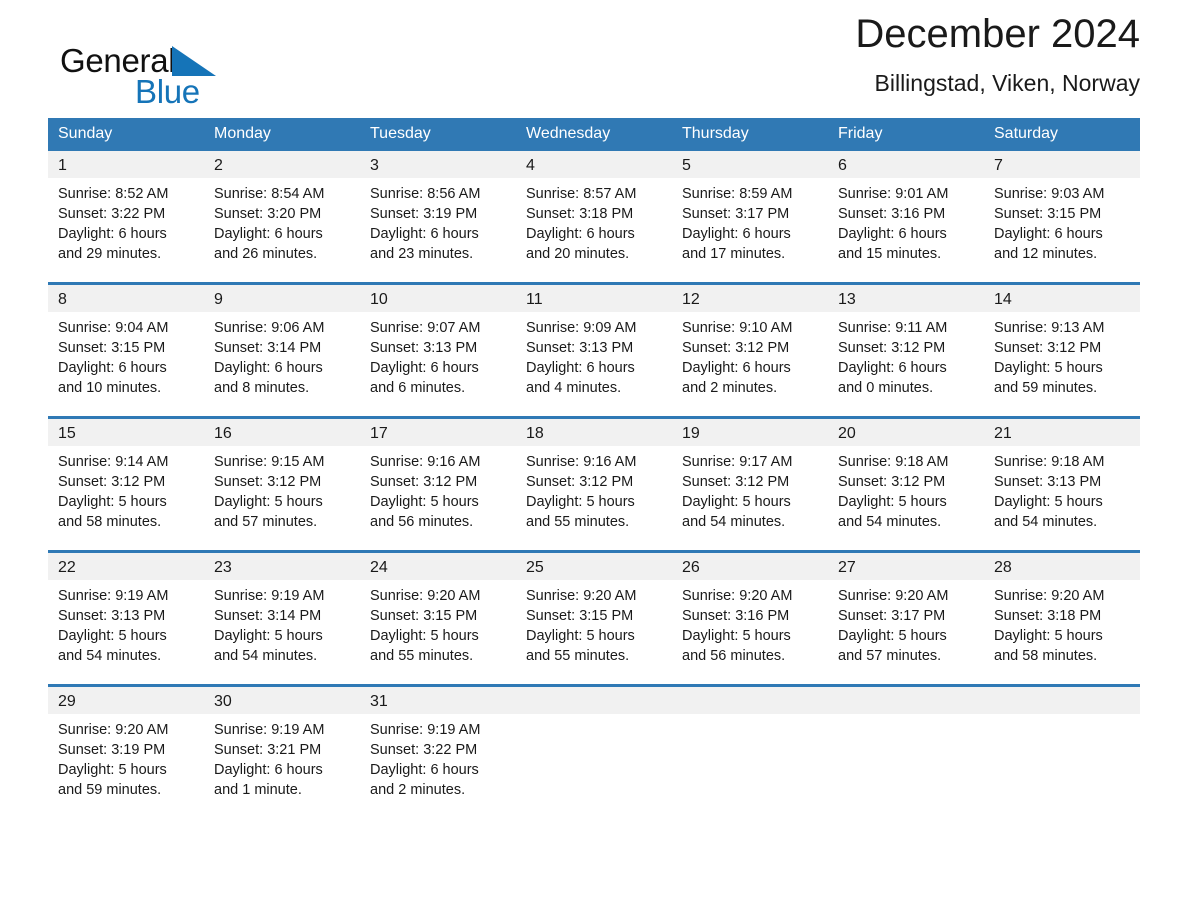  I want to click on daylight-duration-line2: and 57 minutes., so click(266, 522).